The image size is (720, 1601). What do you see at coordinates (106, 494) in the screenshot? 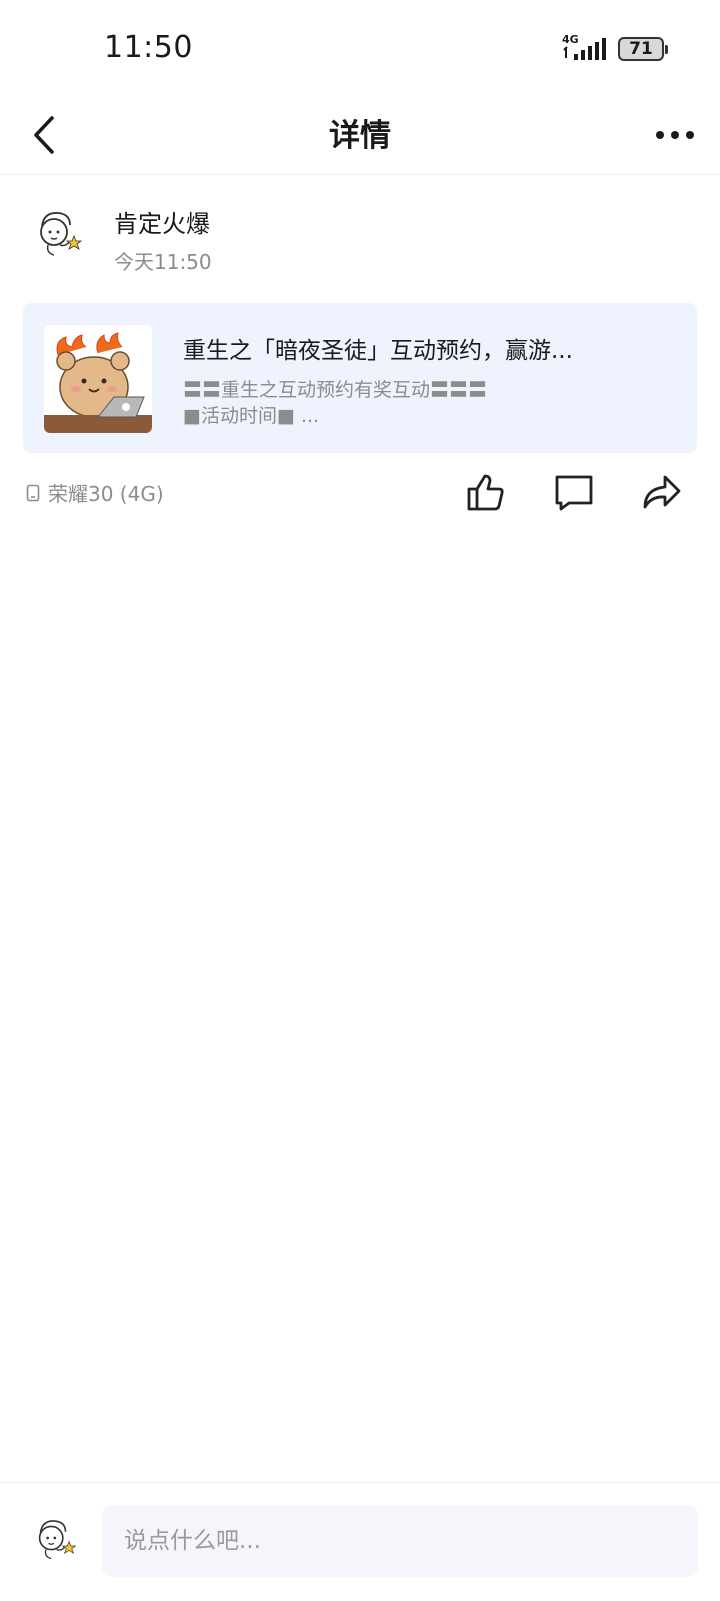
I see `device-name: 荣耀30 (4G)` at bounding box center [106, 494].